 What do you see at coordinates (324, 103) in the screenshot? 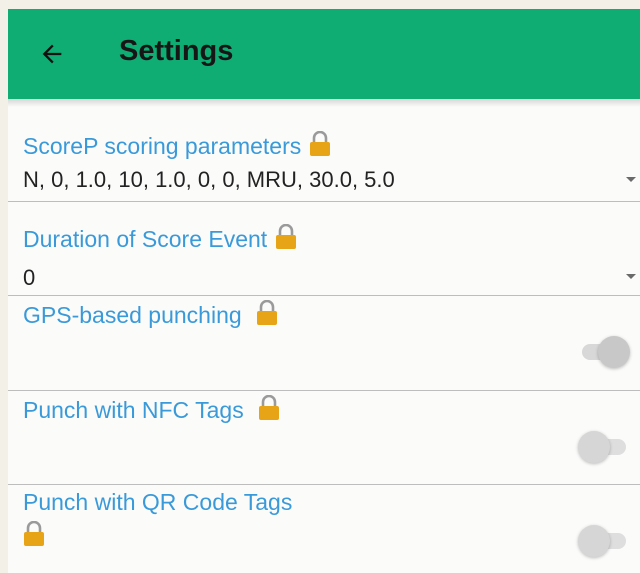
I see `app-bar-shadow` at bounding box center [324, 103].